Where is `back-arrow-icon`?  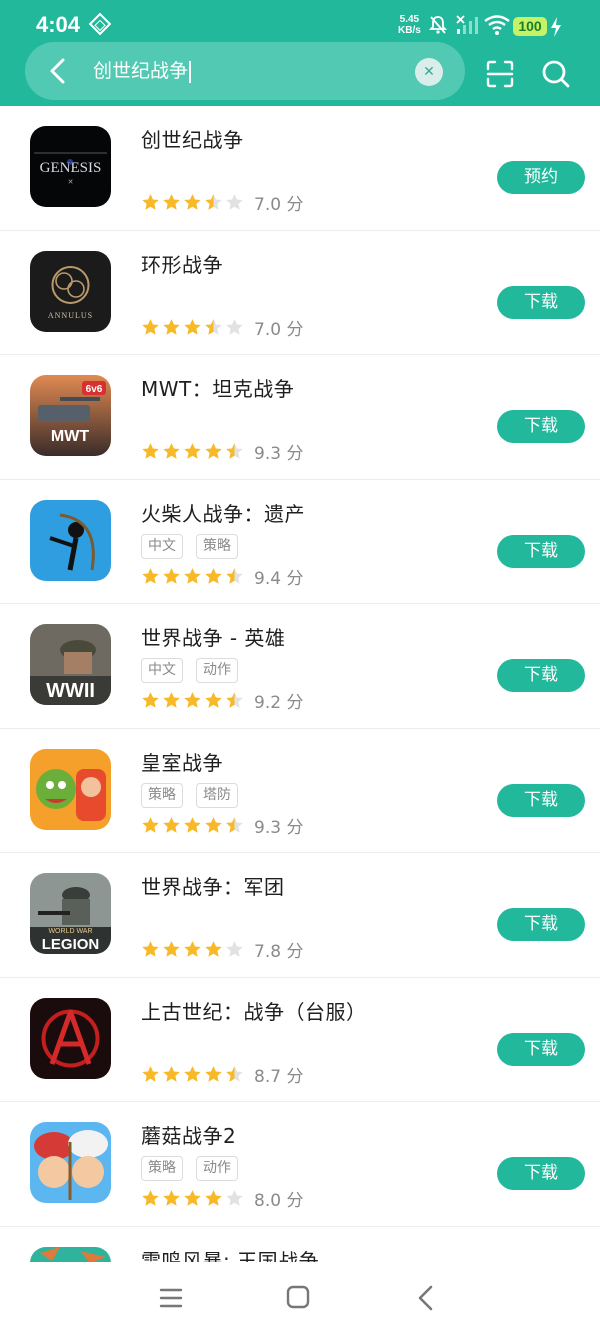 back-arrow-icon is located at coordinates (58, 71).